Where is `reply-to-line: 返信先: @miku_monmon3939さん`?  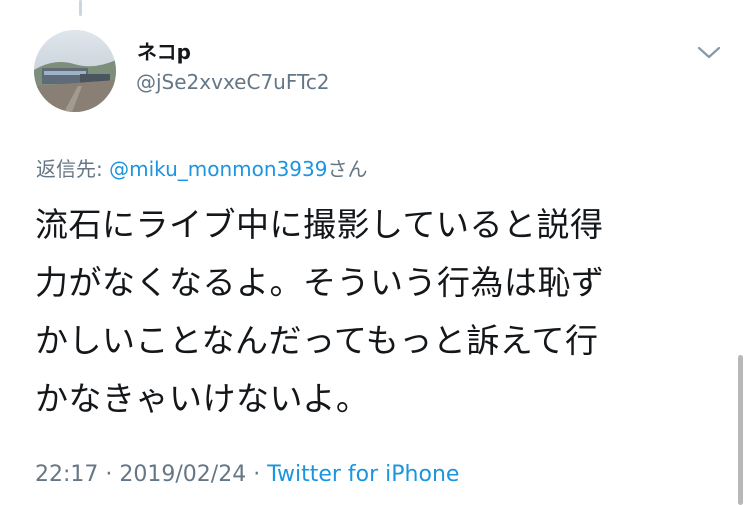
reply-to-line: 返信先: @miku_monmon3939さん is located at coordinates (201, 167).